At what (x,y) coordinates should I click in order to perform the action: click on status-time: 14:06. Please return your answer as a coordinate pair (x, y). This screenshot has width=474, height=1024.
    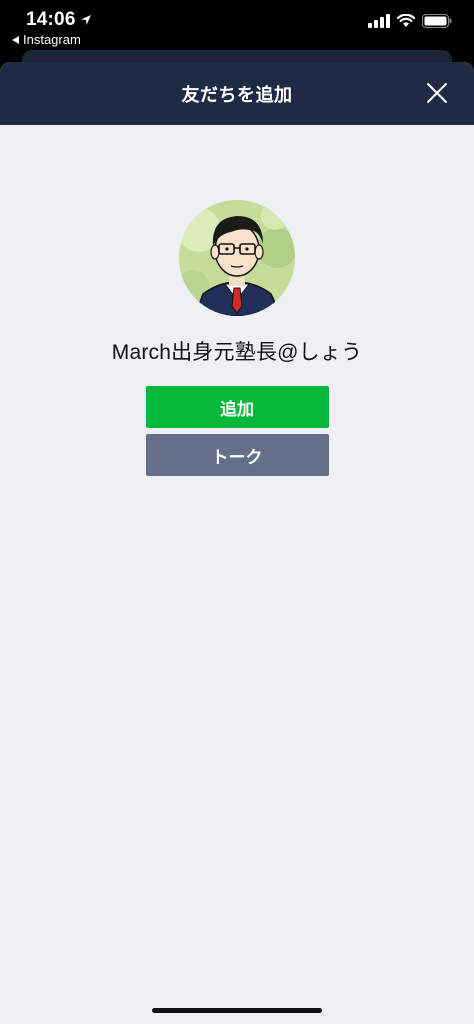
    Looking at the image, I should click on (59, 20).